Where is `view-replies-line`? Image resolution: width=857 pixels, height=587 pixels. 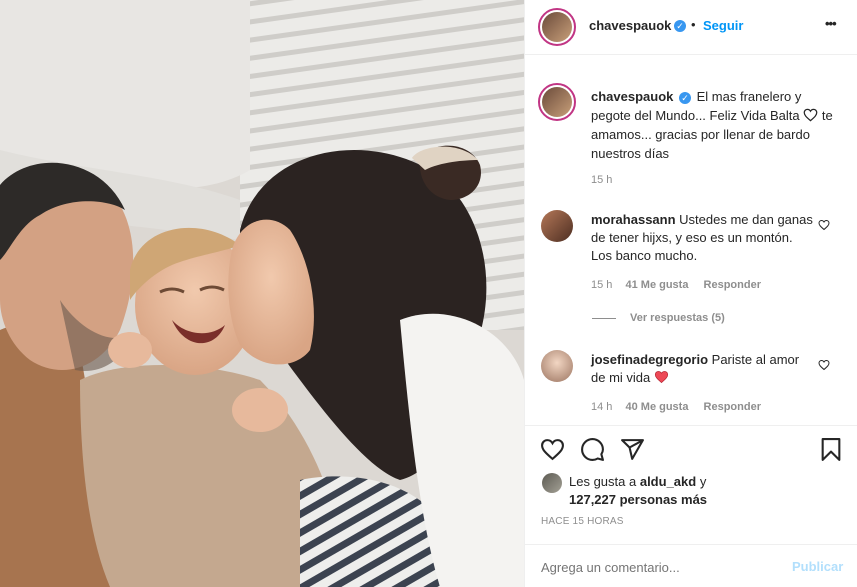
view-replies-line is located at coordinates (604, 318).